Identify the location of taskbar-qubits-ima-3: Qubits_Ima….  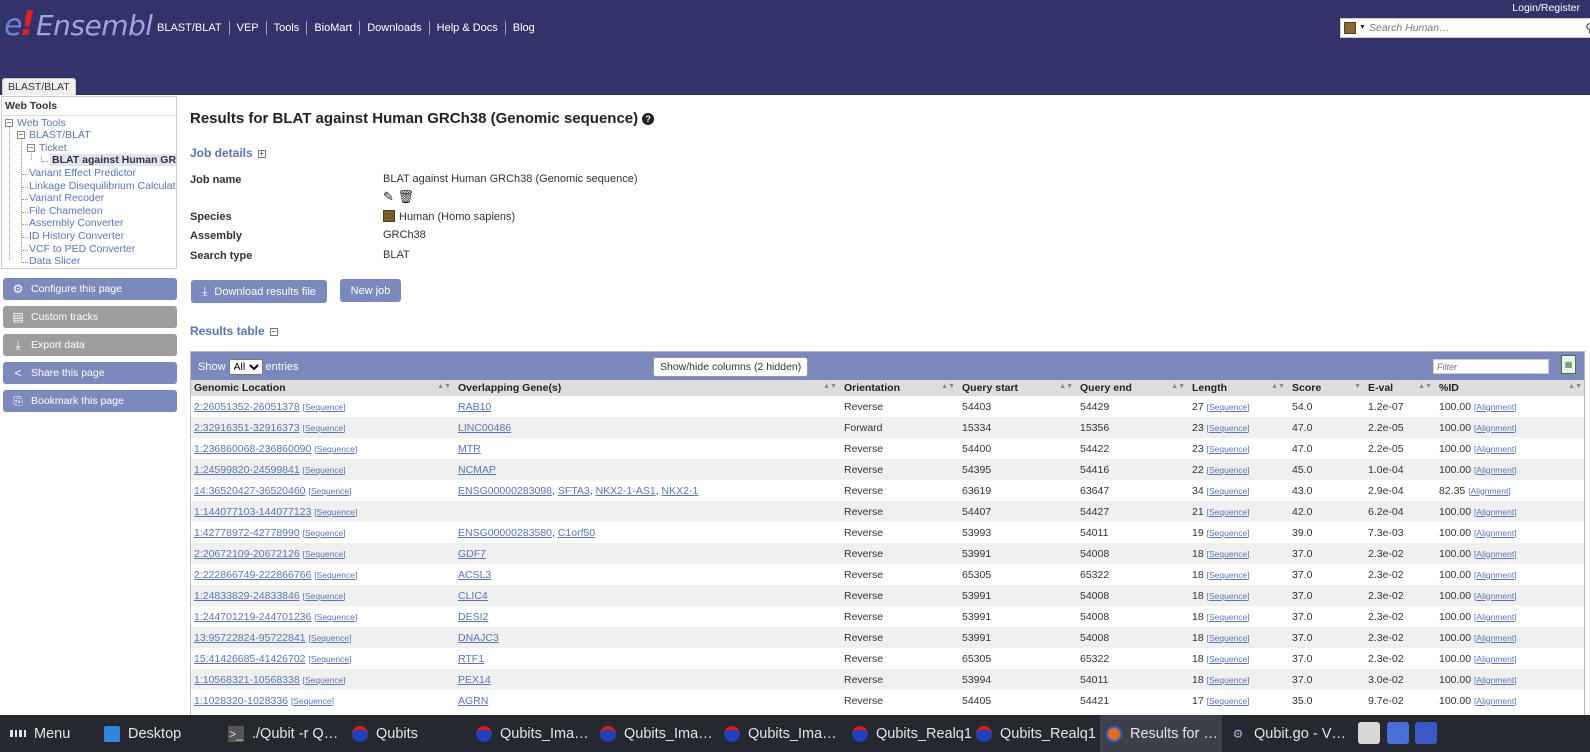
(784, 733).